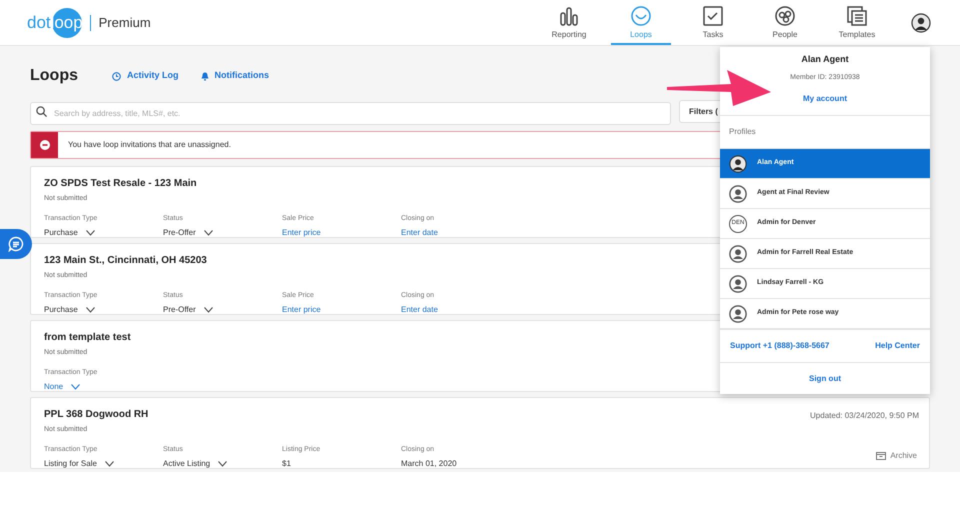 This screenshot has height=512, width=960. Describe the element at coordinates (287, 464) in the screenshot. I see `field-value: $1` at that location.